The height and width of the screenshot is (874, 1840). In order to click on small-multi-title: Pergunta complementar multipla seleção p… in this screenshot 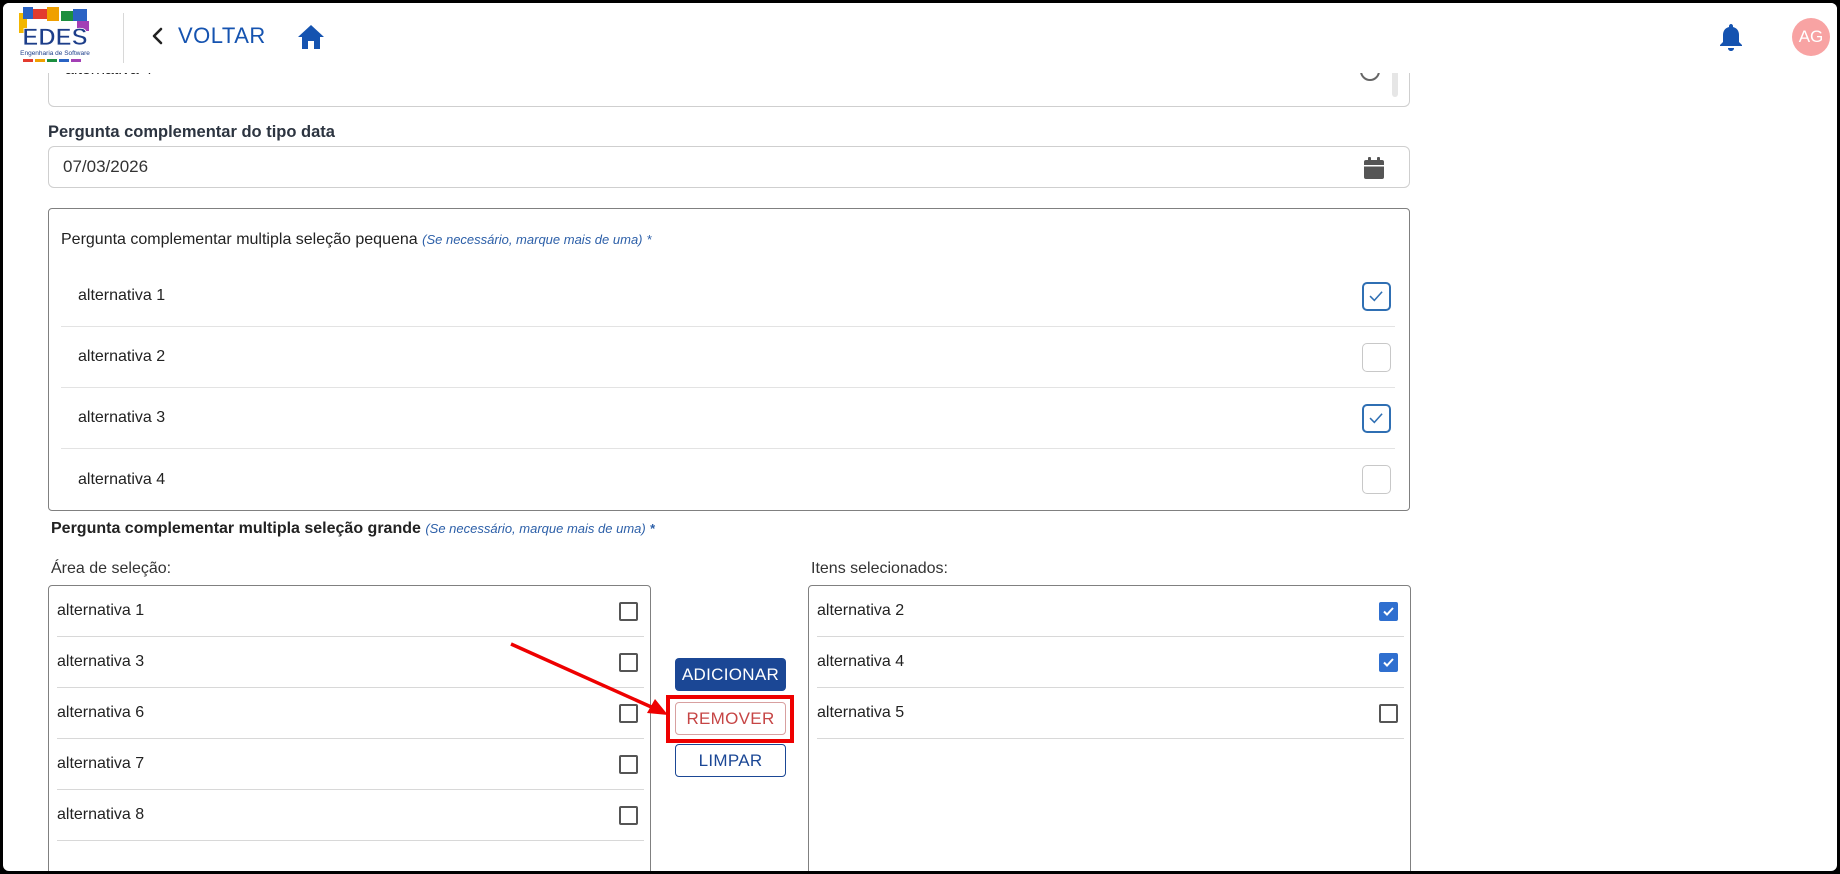, I will do `click(356, 240)`.